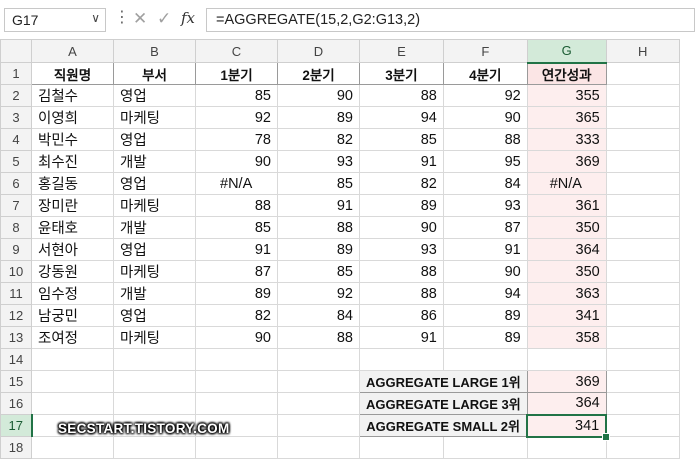  Describe the element at coordinates (318, 403) in the screenshot. I see `cell-d16` at that location.